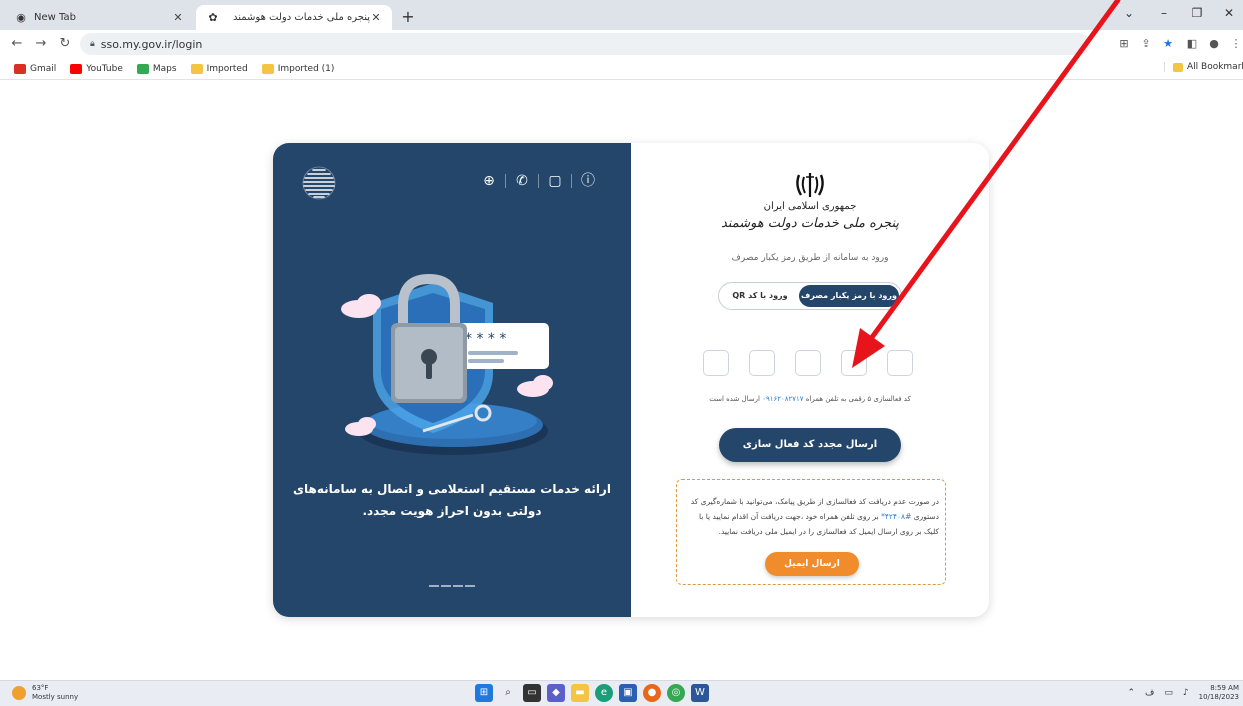  Describe the element at coordinates (1203, 67) in the screenshot. I see `all-bookmarks: All Bookmarks` at that location.